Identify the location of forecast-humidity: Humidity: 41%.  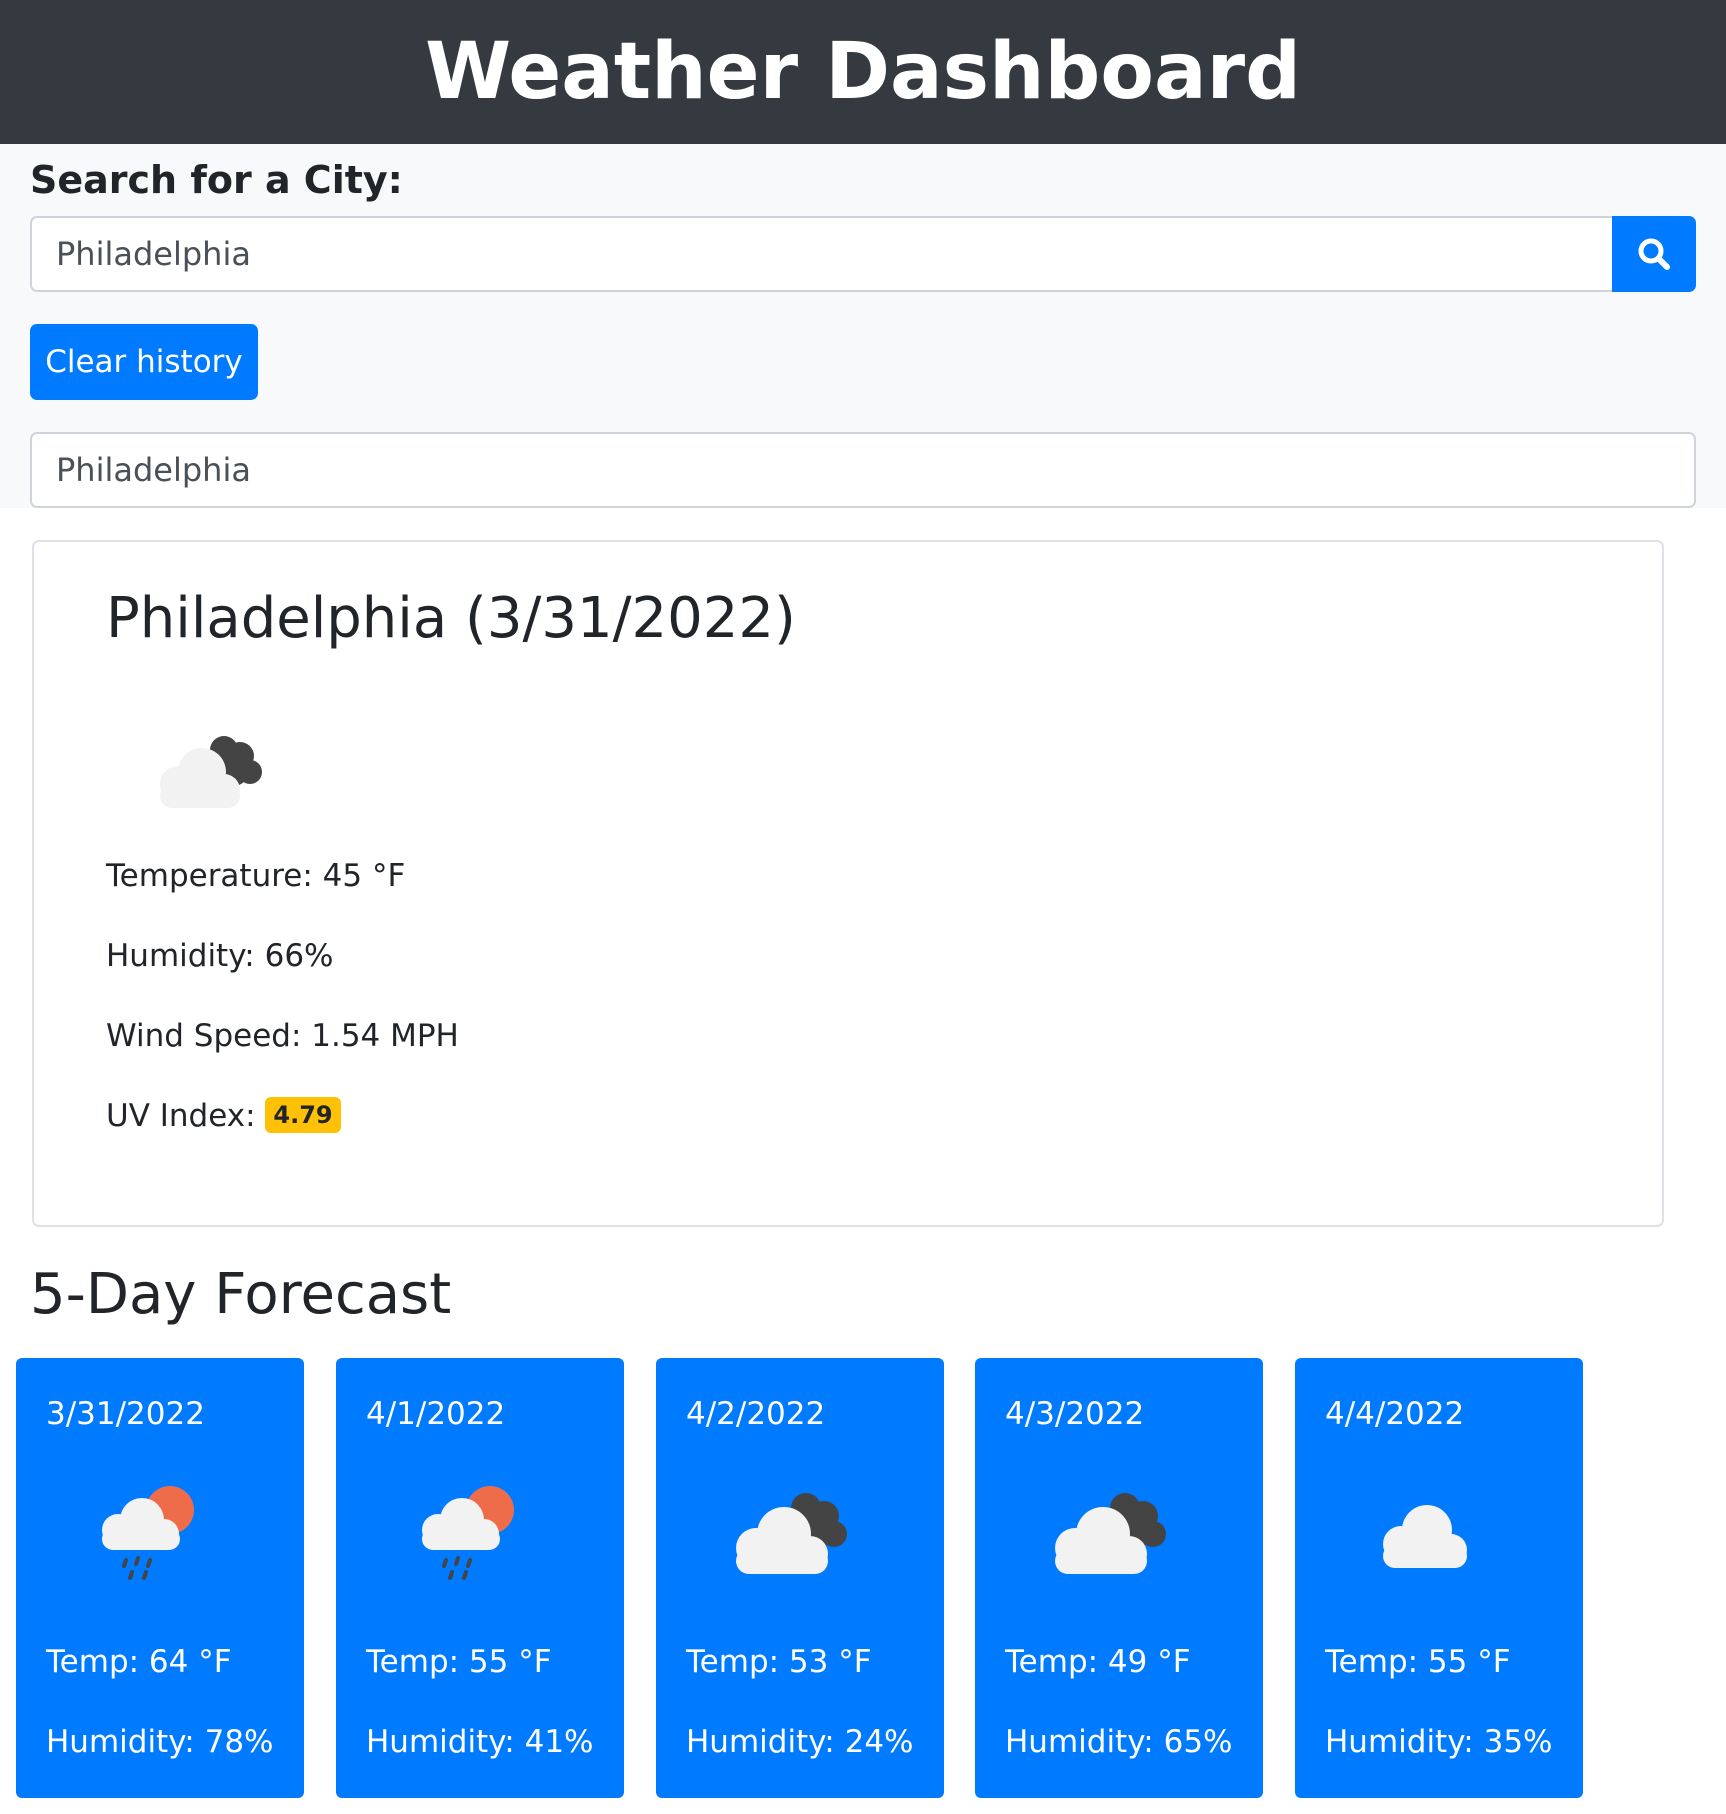
(480, 1742).